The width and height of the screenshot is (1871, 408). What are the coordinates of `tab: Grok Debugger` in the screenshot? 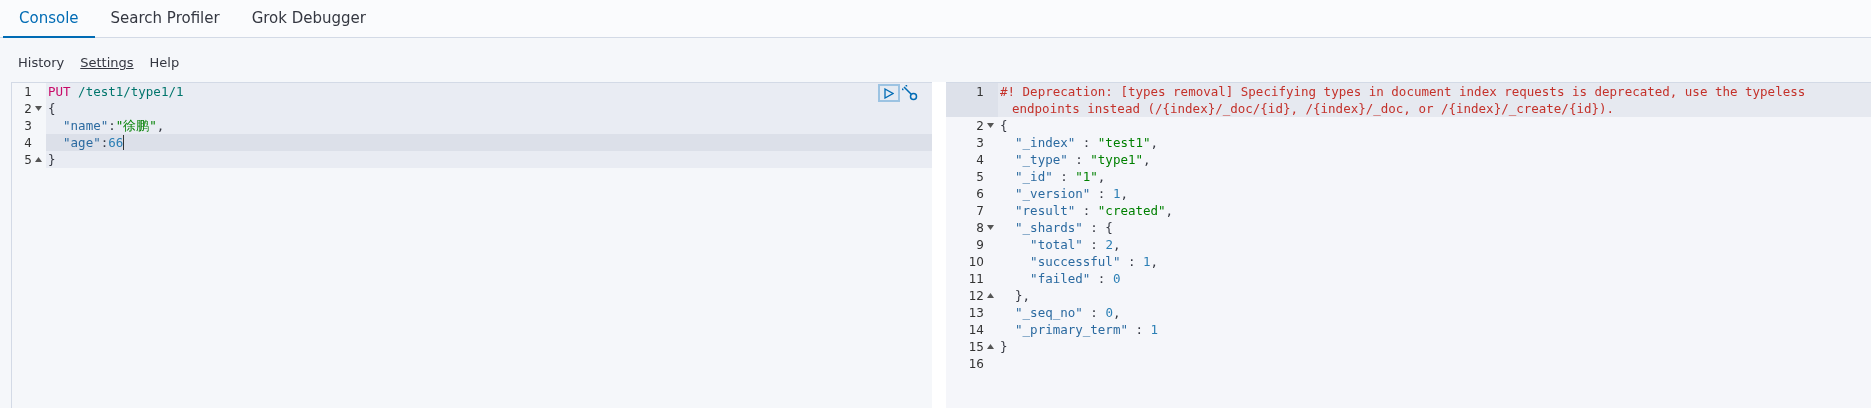 It's located at (308, 19).